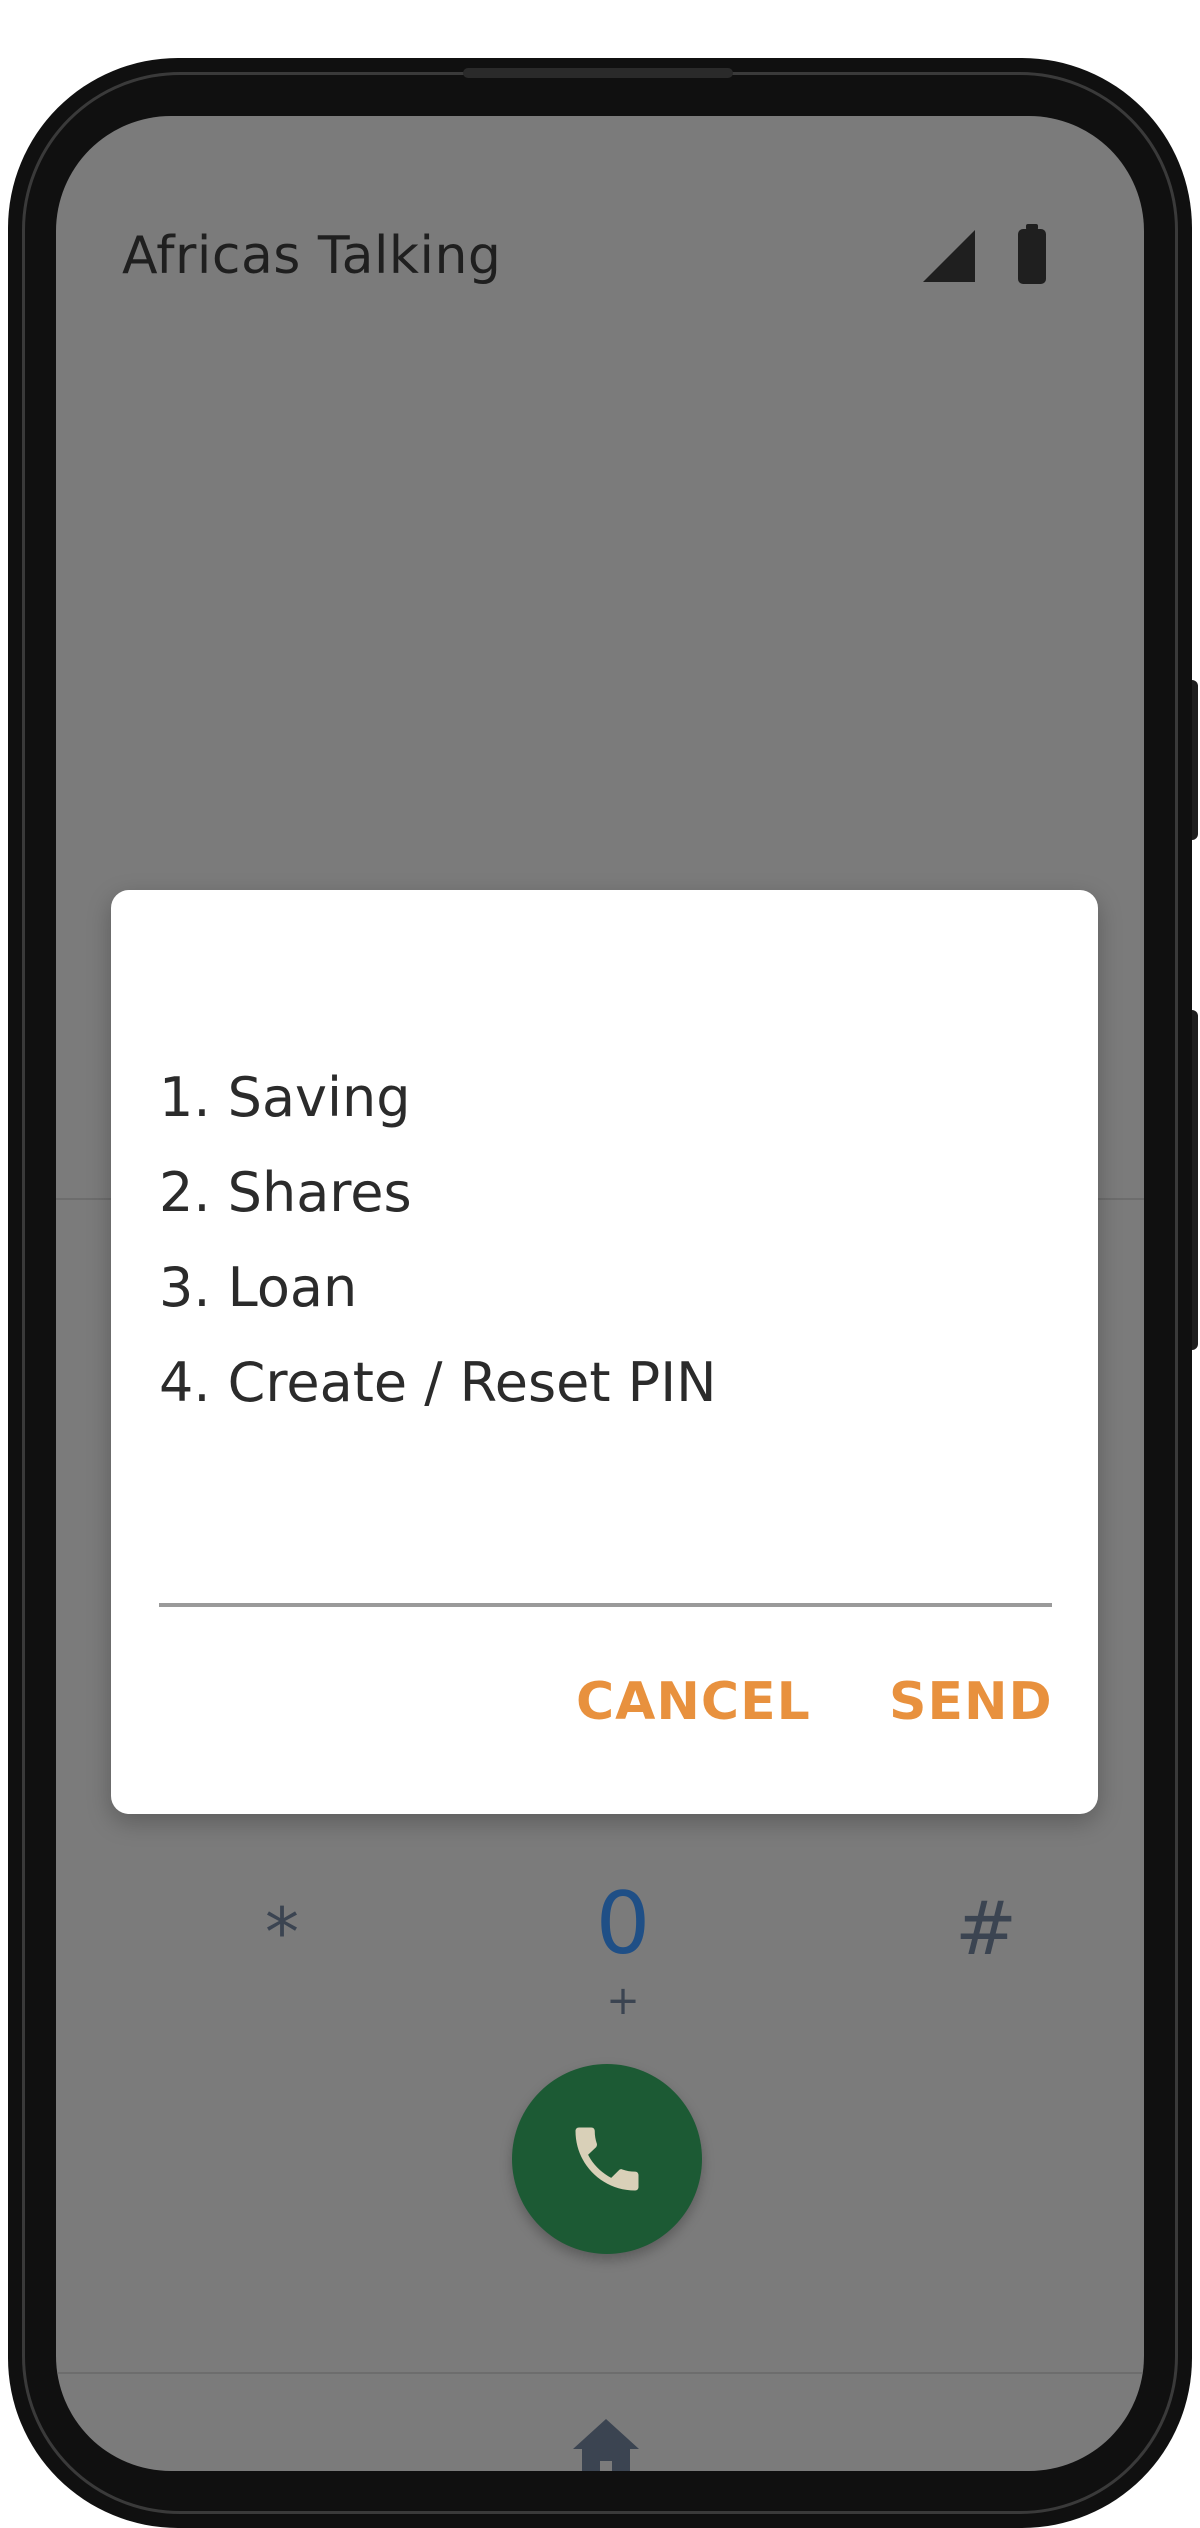  Describe the element at coordinates (623, 1924) in the screenshot. I see `dialpad-key-zero: 0` at that location.